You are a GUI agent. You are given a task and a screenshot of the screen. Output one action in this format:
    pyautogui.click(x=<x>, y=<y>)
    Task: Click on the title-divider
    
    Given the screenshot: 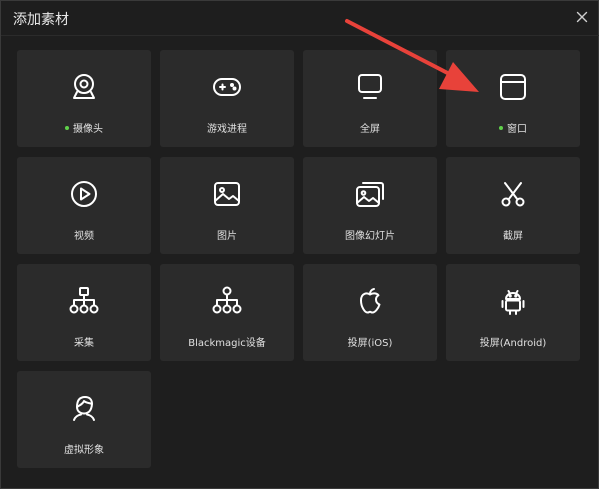 What is the action you would take?
    pyautogui.click(x=300, y=35)
    